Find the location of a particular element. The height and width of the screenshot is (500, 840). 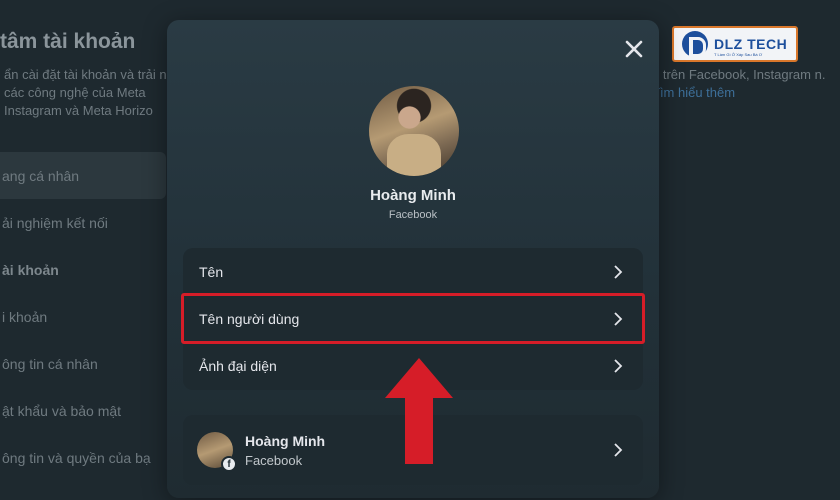

avatar-figure is located at coordinates (414, 155).